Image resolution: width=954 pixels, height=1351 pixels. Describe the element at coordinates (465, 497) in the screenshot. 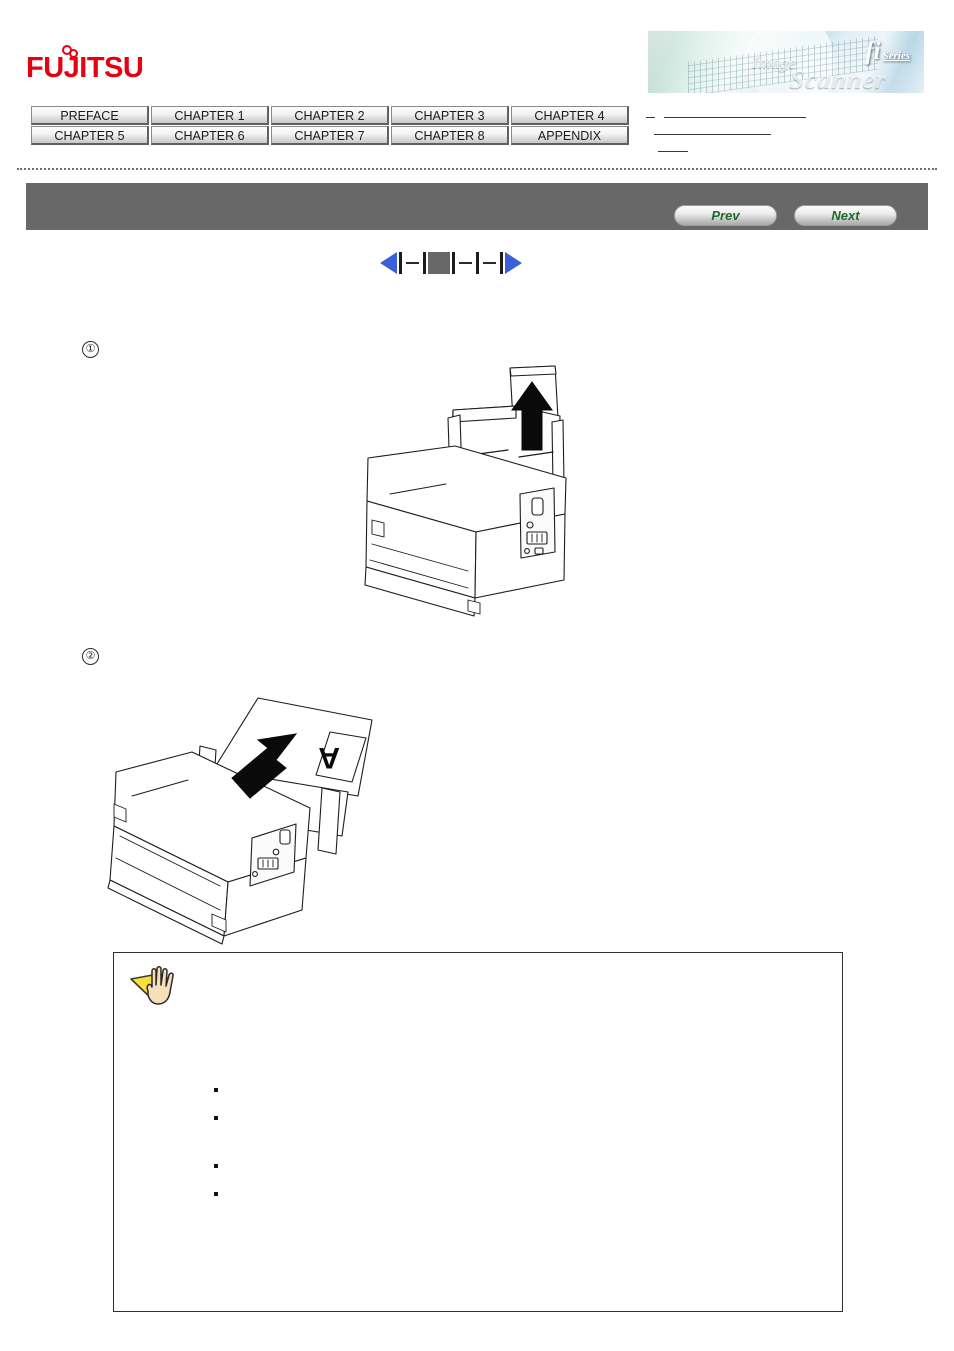

I see `scanner-extend-chute-diagram` at that location.